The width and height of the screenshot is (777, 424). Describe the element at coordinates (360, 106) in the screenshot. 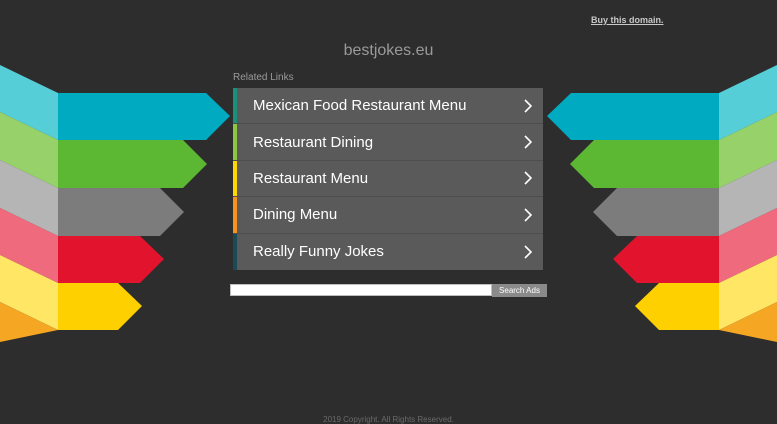

I see `link-label: Mexican Food Restaurant Menu` at that location.